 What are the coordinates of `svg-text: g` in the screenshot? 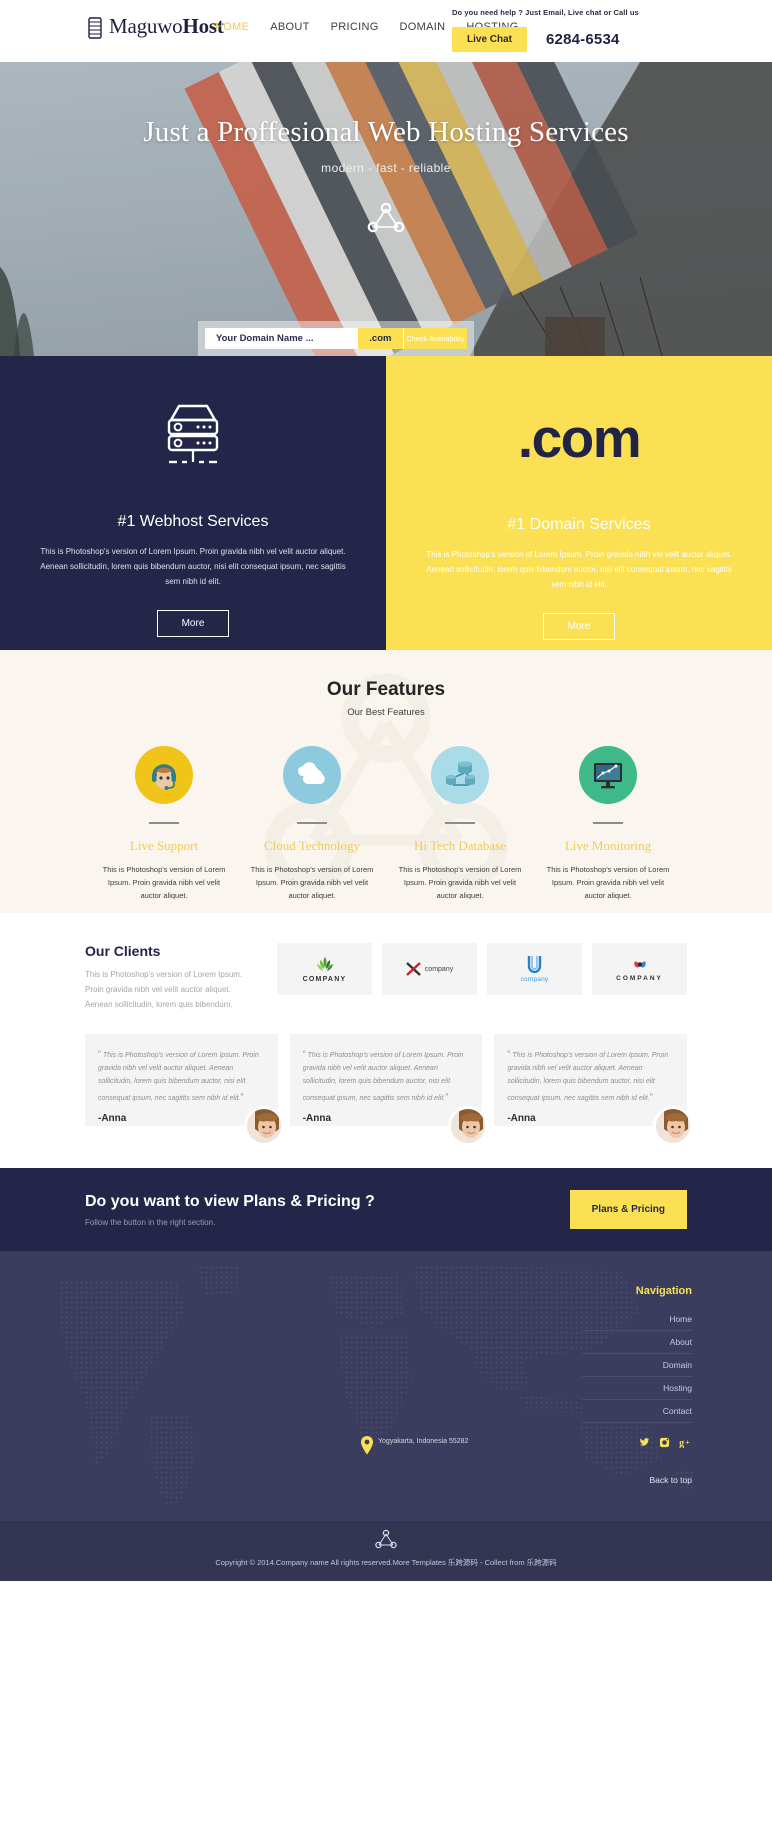 It's located at (681, 1443).